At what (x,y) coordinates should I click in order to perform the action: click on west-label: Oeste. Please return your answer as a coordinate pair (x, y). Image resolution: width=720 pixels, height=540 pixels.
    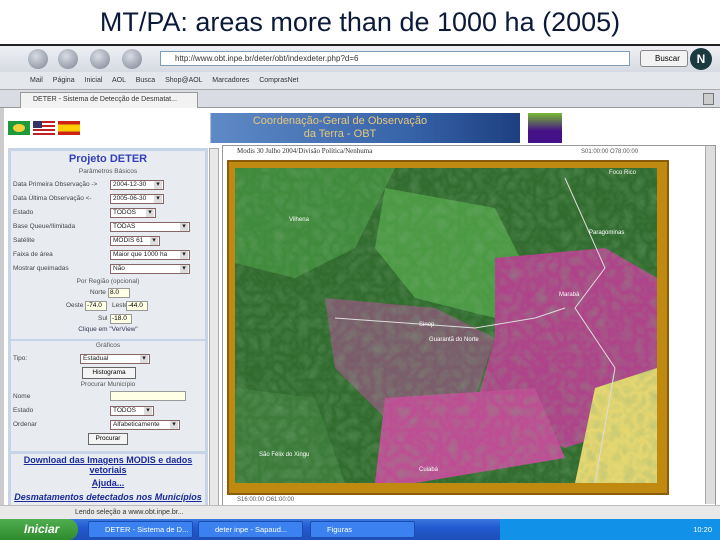
    Looking at the image, I should click on (75, 305).